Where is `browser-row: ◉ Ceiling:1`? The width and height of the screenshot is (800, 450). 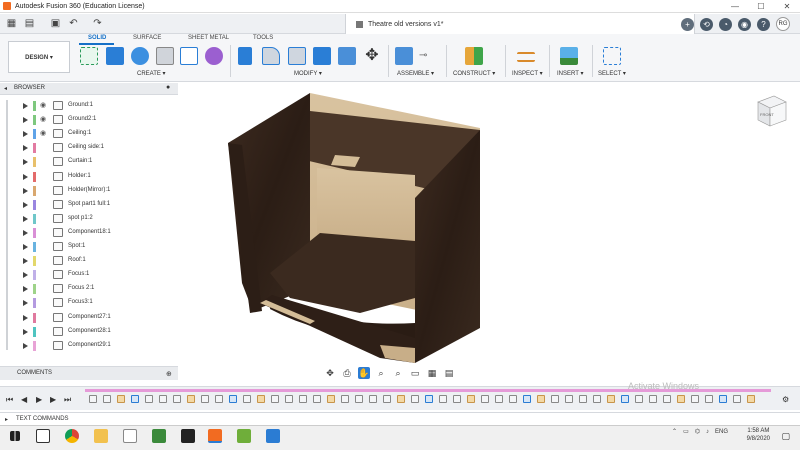 browser-row: ◉ Ceiling:1 is located at coordinates (89, 134).